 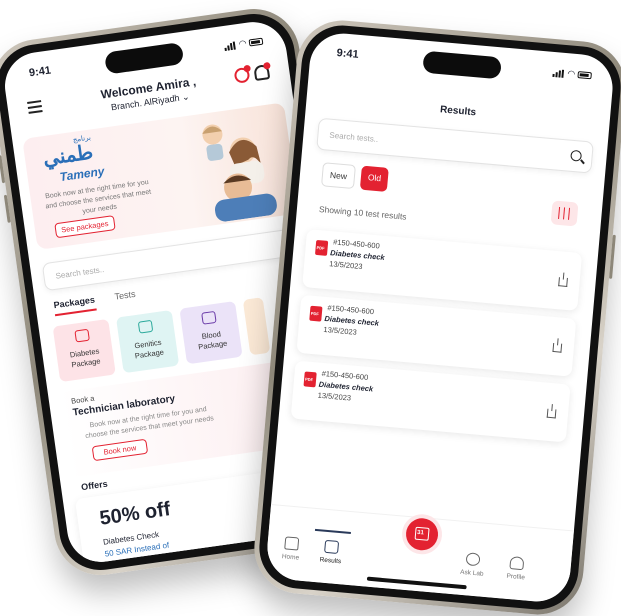 What do you see at coordinates (332, 547) in the screenshot?
I see `document-icon` at bounding box center [332, 547].